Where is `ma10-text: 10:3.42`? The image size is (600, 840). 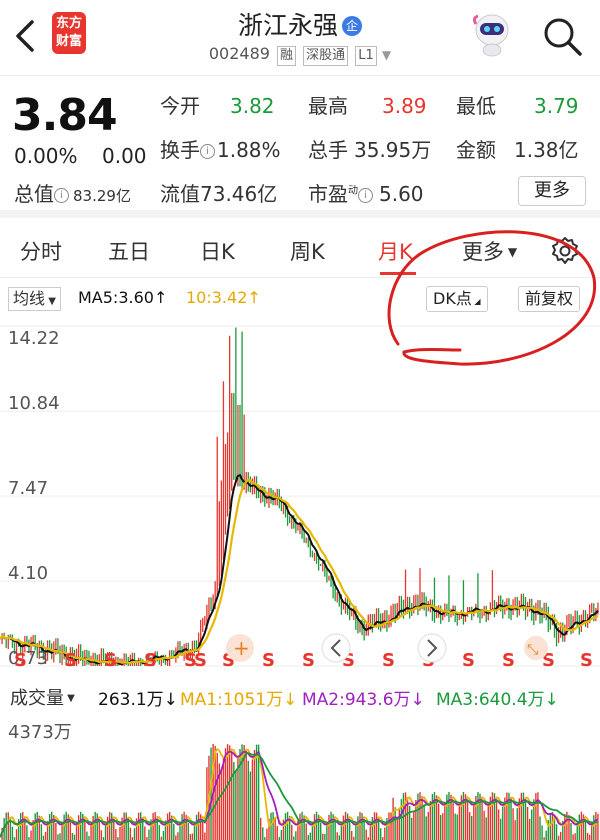 ma10-text: 10:3.42 is located at coordinates (217, 297).